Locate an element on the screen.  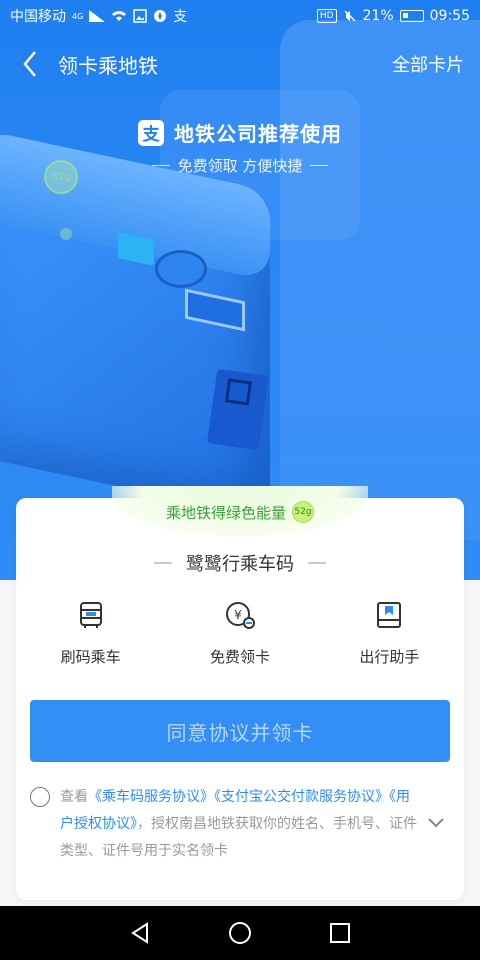
link-alipay-bus-payment-agreement: 《支付宝公交付款服务协议》 is located at coordinates (301, 797).